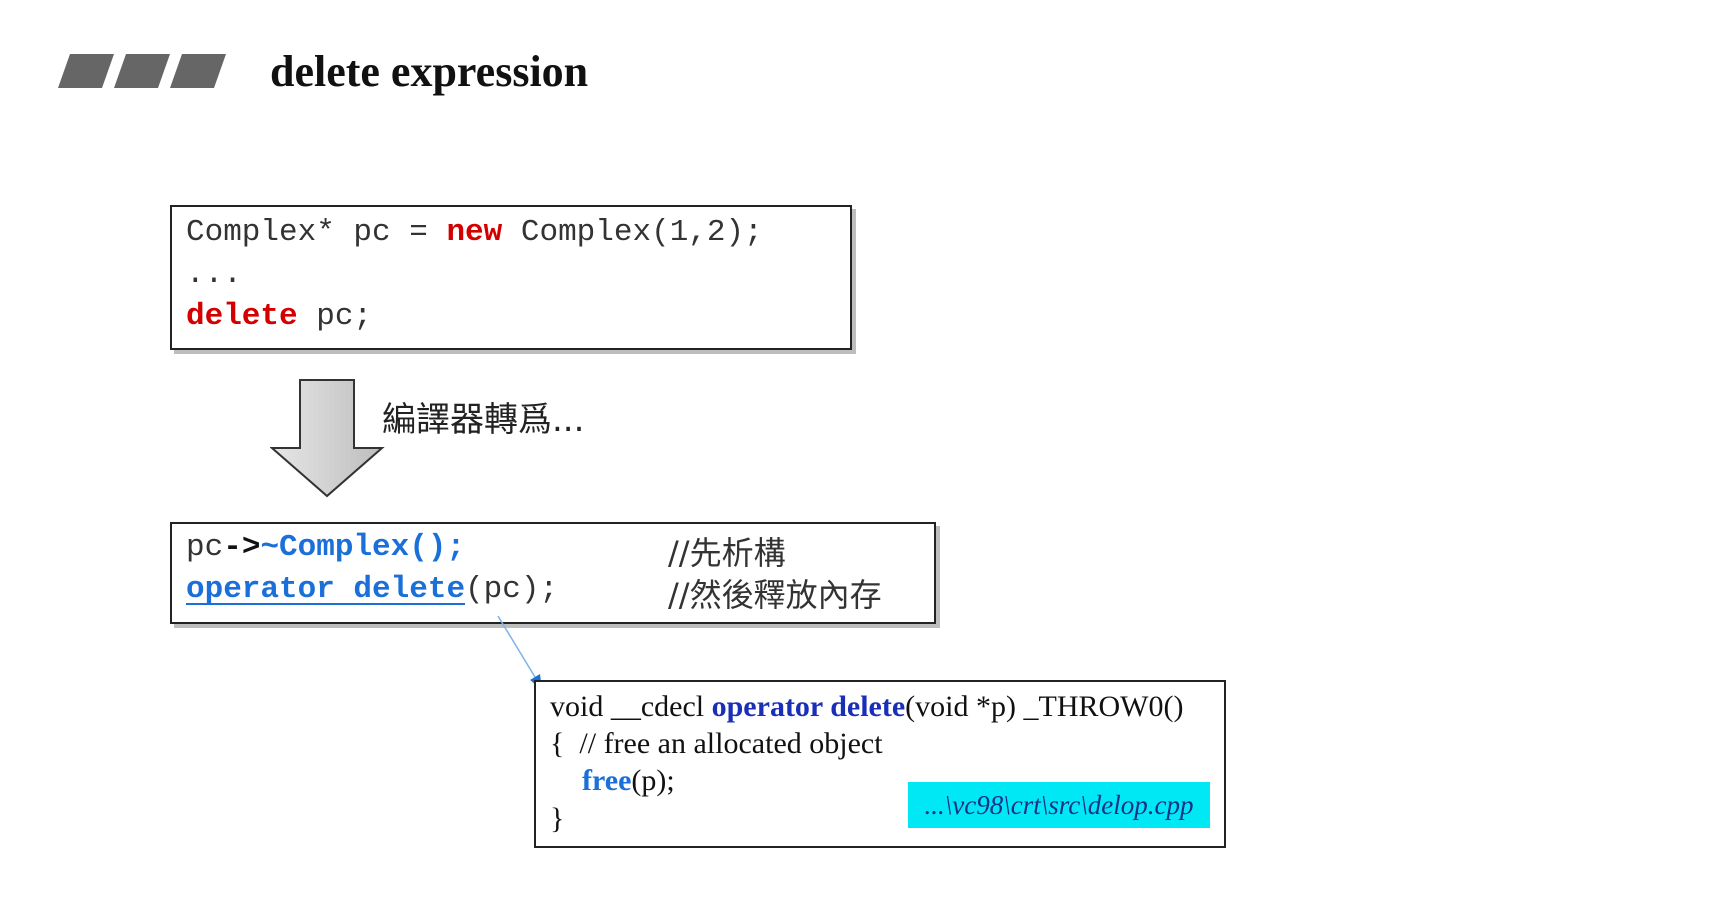 The width and height of the screenshot is (1714, 900). I want to click on destructor-call: ~Complex, so click(335, 547).